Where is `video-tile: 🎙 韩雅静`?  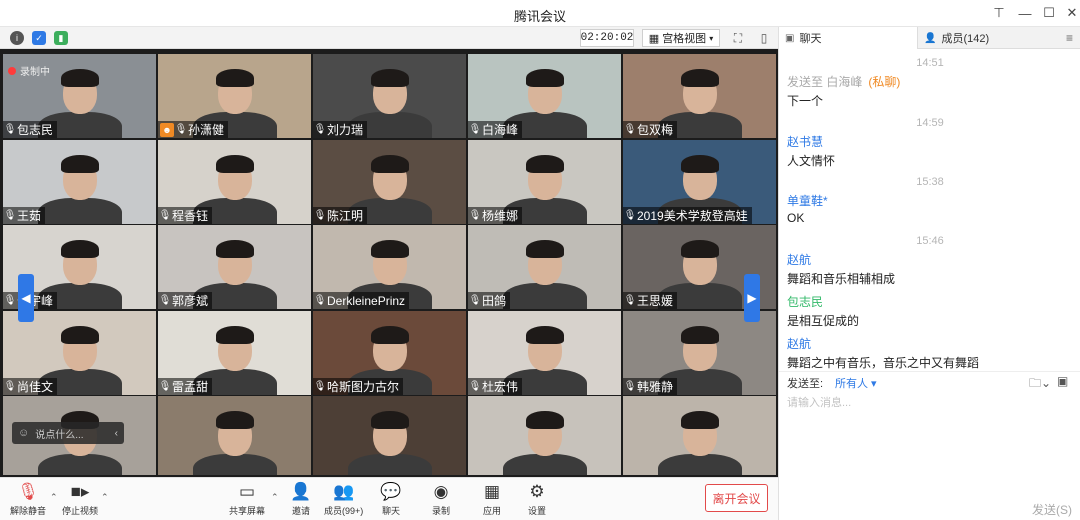
video-tile: 🎙 韩雅静 is located at coordinates (699, 352).